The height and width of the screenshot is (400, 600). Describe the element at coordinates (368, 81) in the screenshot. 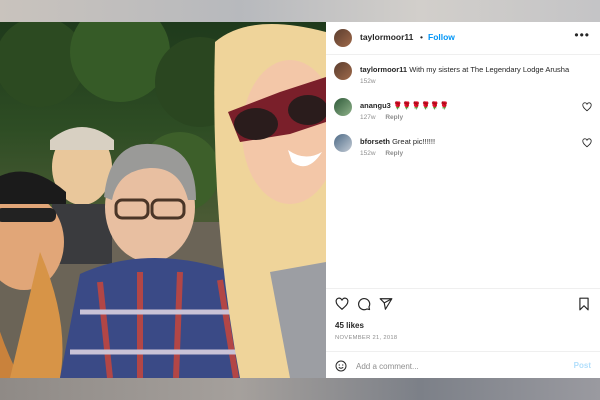

I see `caption-age: 152w` at that location.